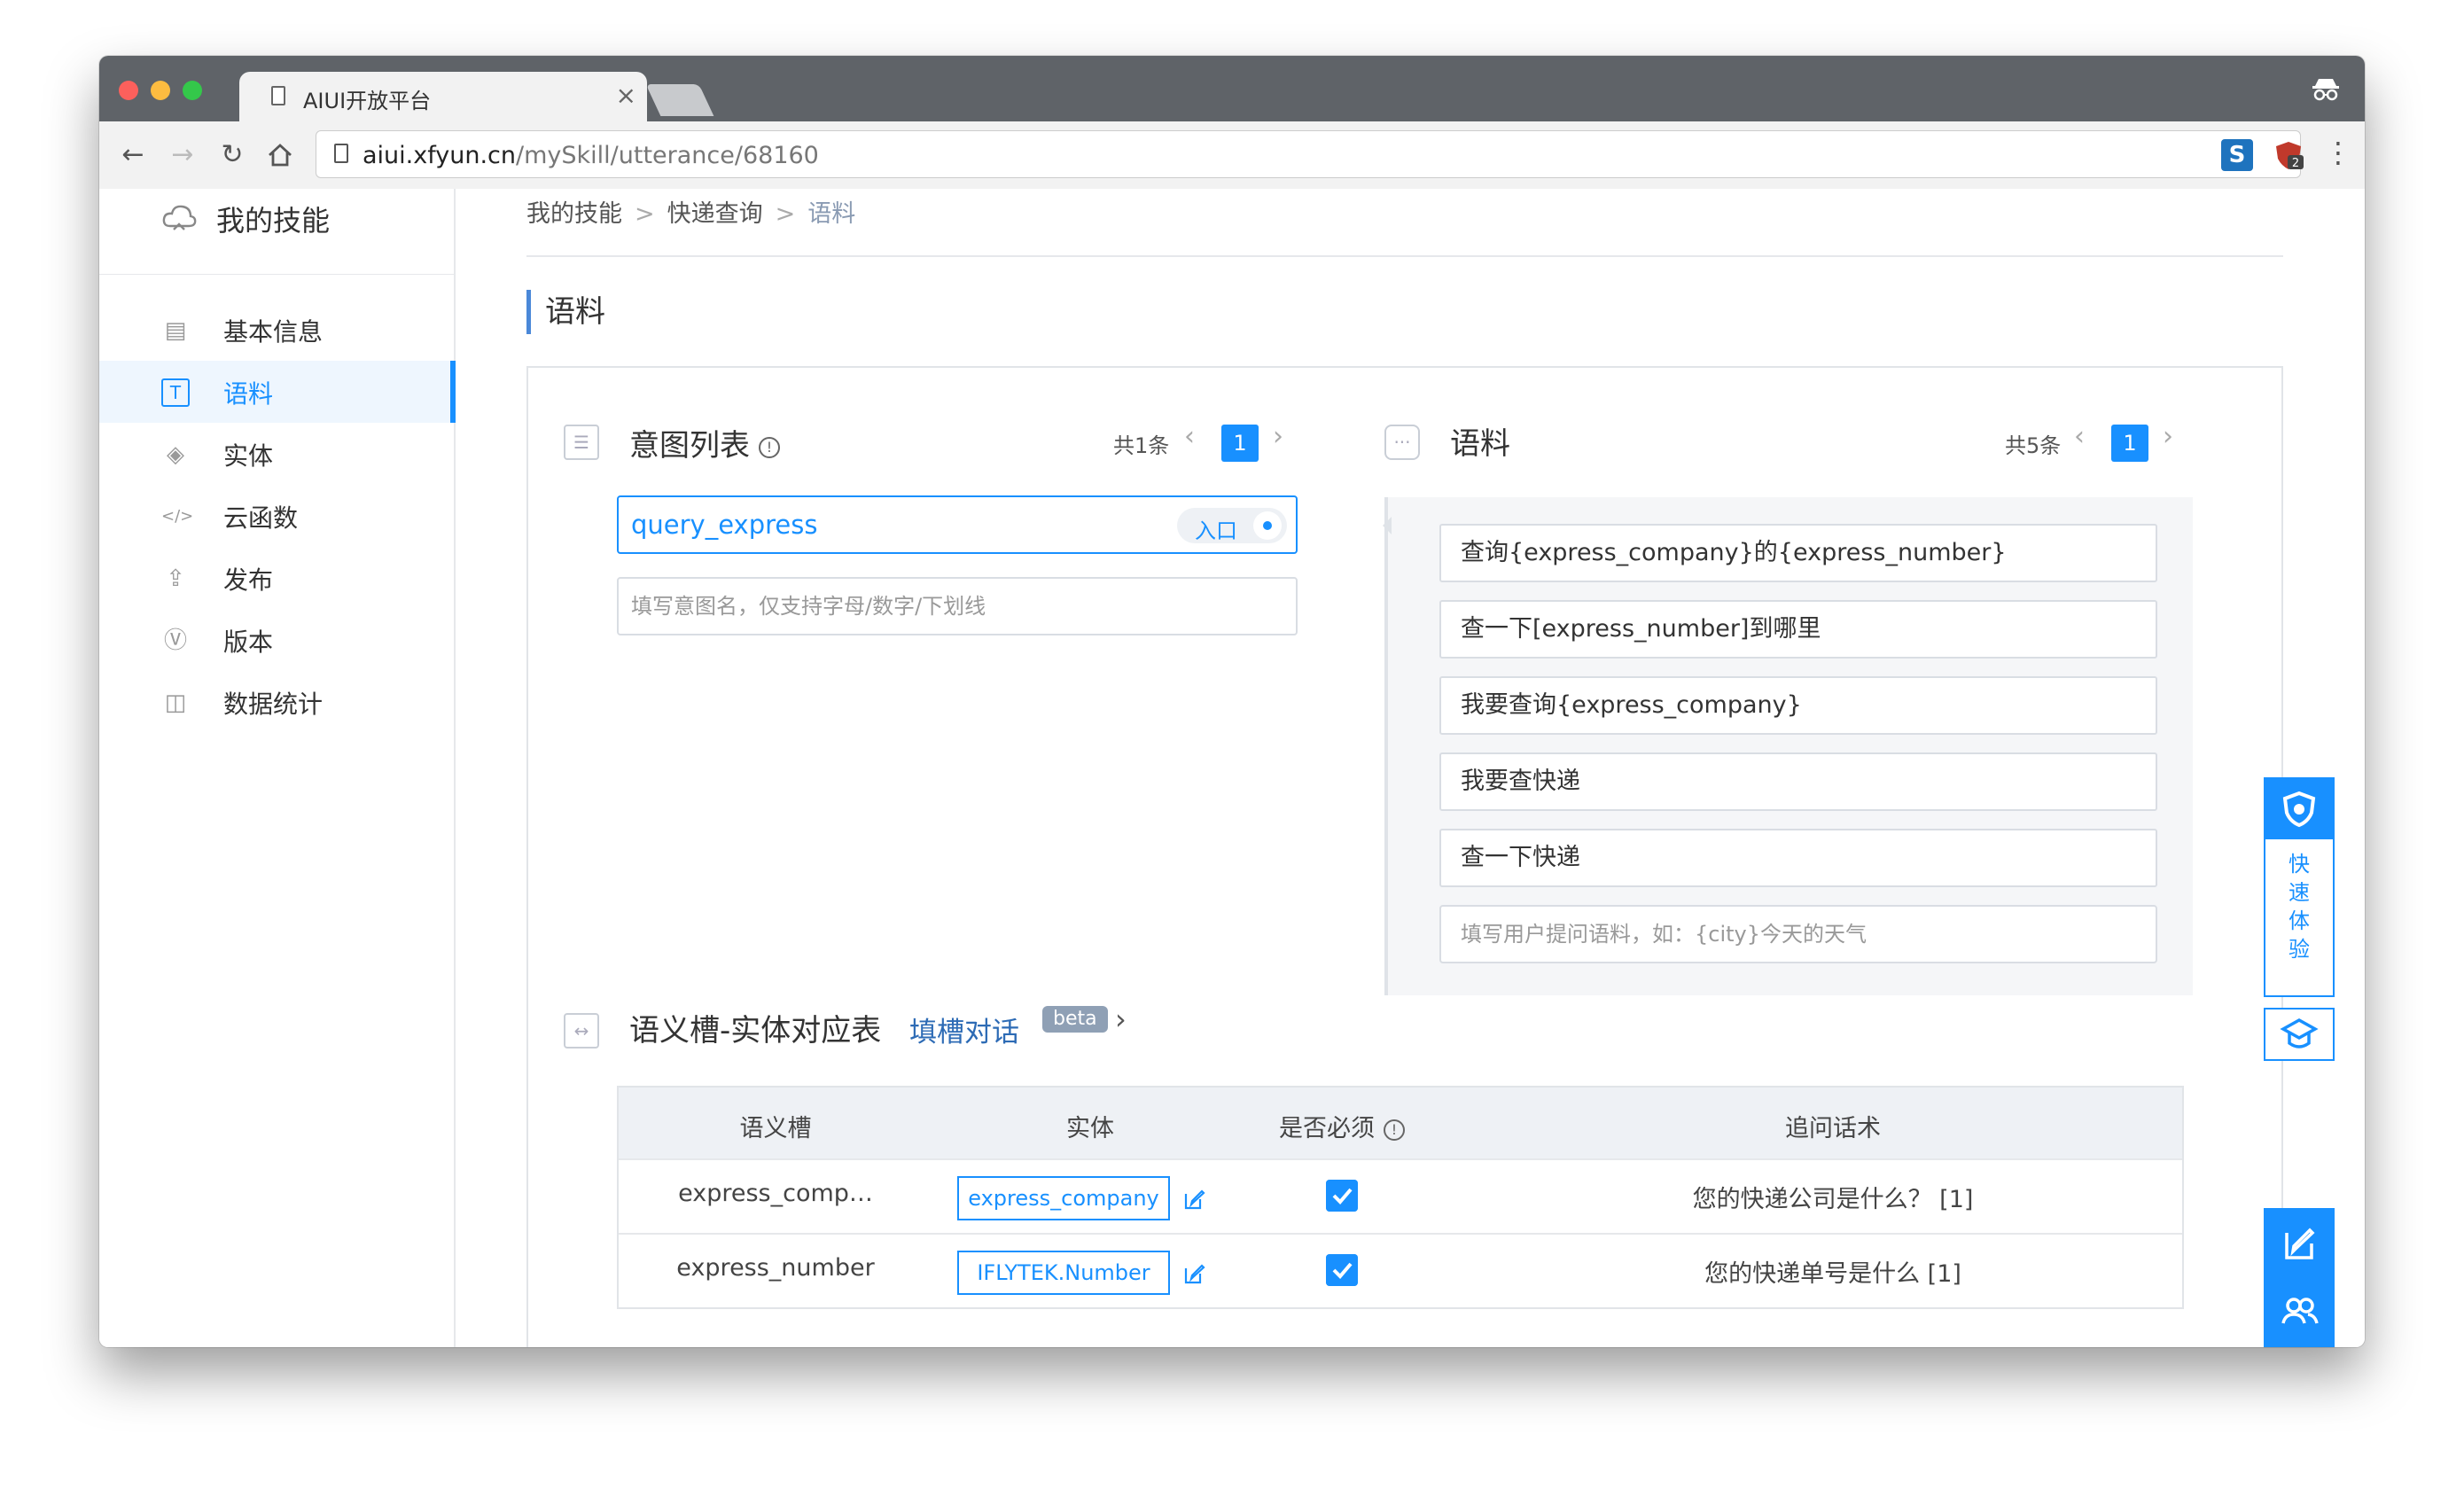  I want to click on graduation-cap-icon, so click(2299, 1033).